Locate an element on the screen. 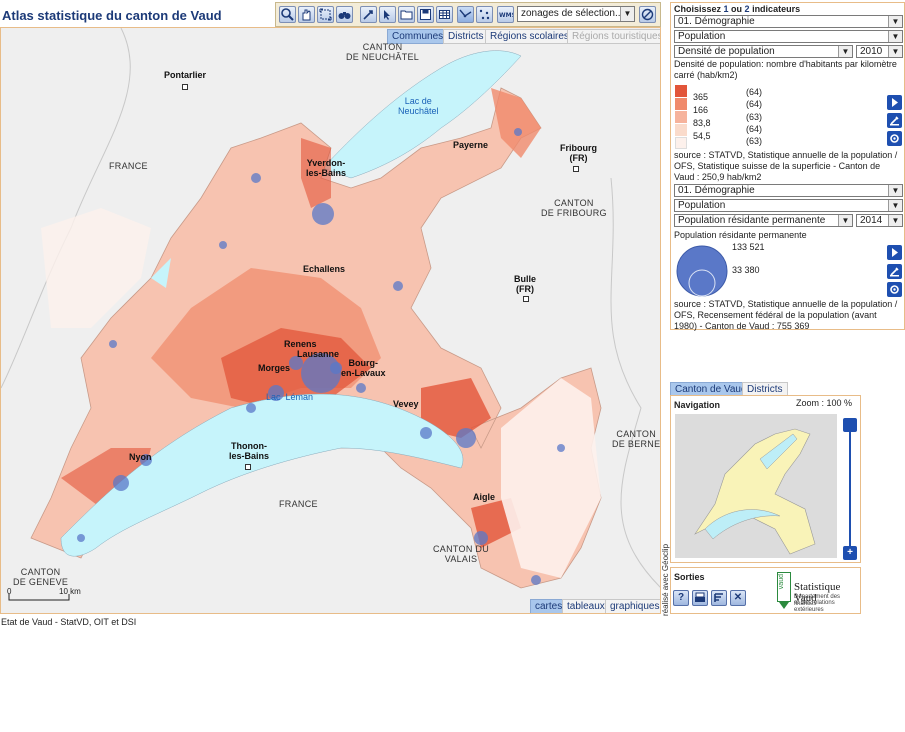  region-label: CANTON DE BERNE is located at coordinates (636, 439).